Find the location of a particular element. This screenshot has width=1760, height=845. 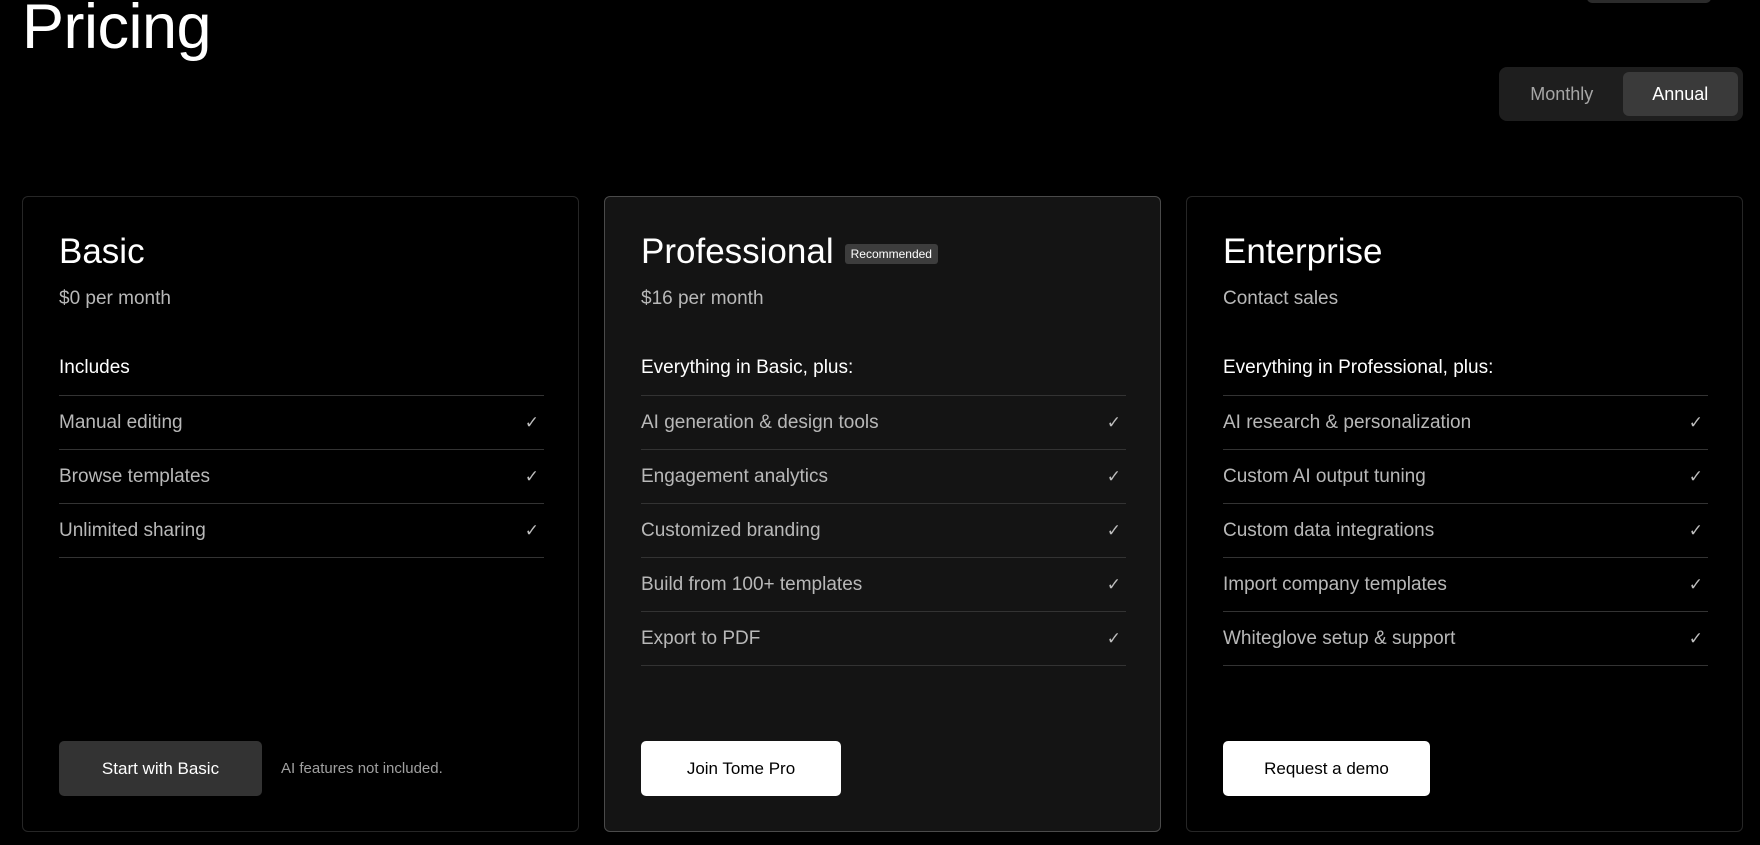

page-title: Pricing is located at coordinates (117, 31).